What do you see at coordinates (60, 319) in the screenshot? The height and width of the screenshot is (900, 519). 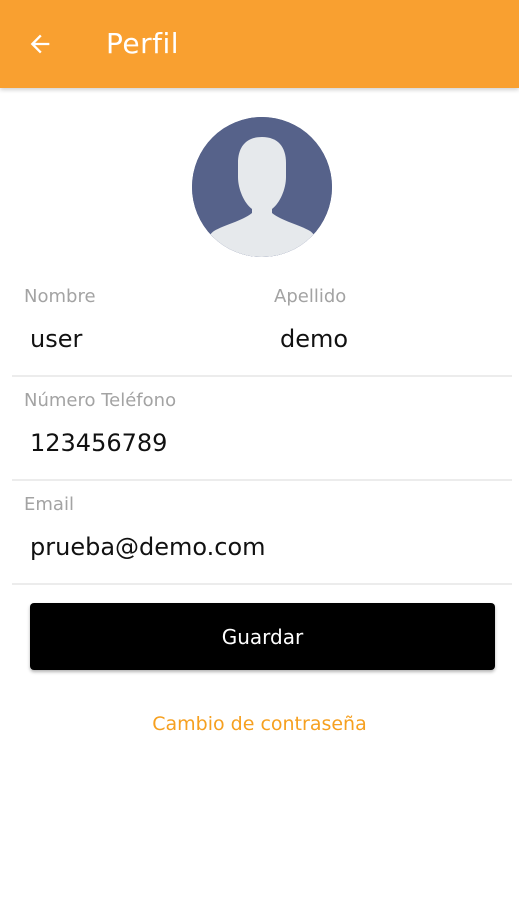 I see `first-name-field: Nombre user` at bounding box center [60, 319].